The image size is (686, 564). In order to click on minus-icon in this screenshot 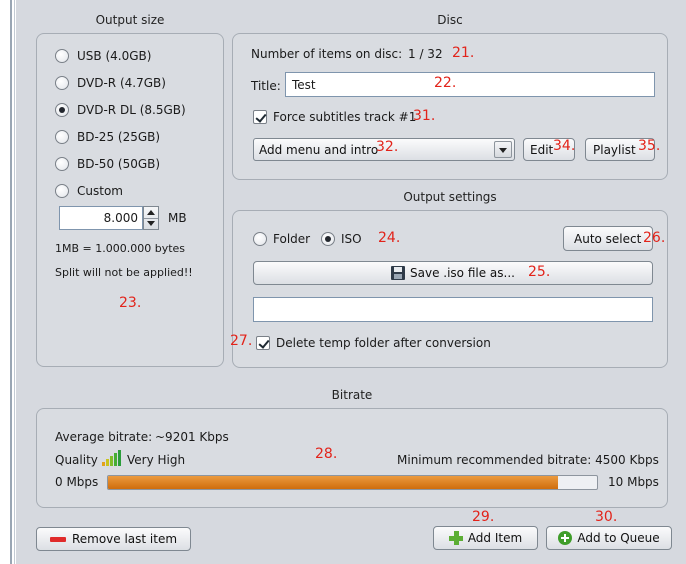, I will do `click(57, 539)`.